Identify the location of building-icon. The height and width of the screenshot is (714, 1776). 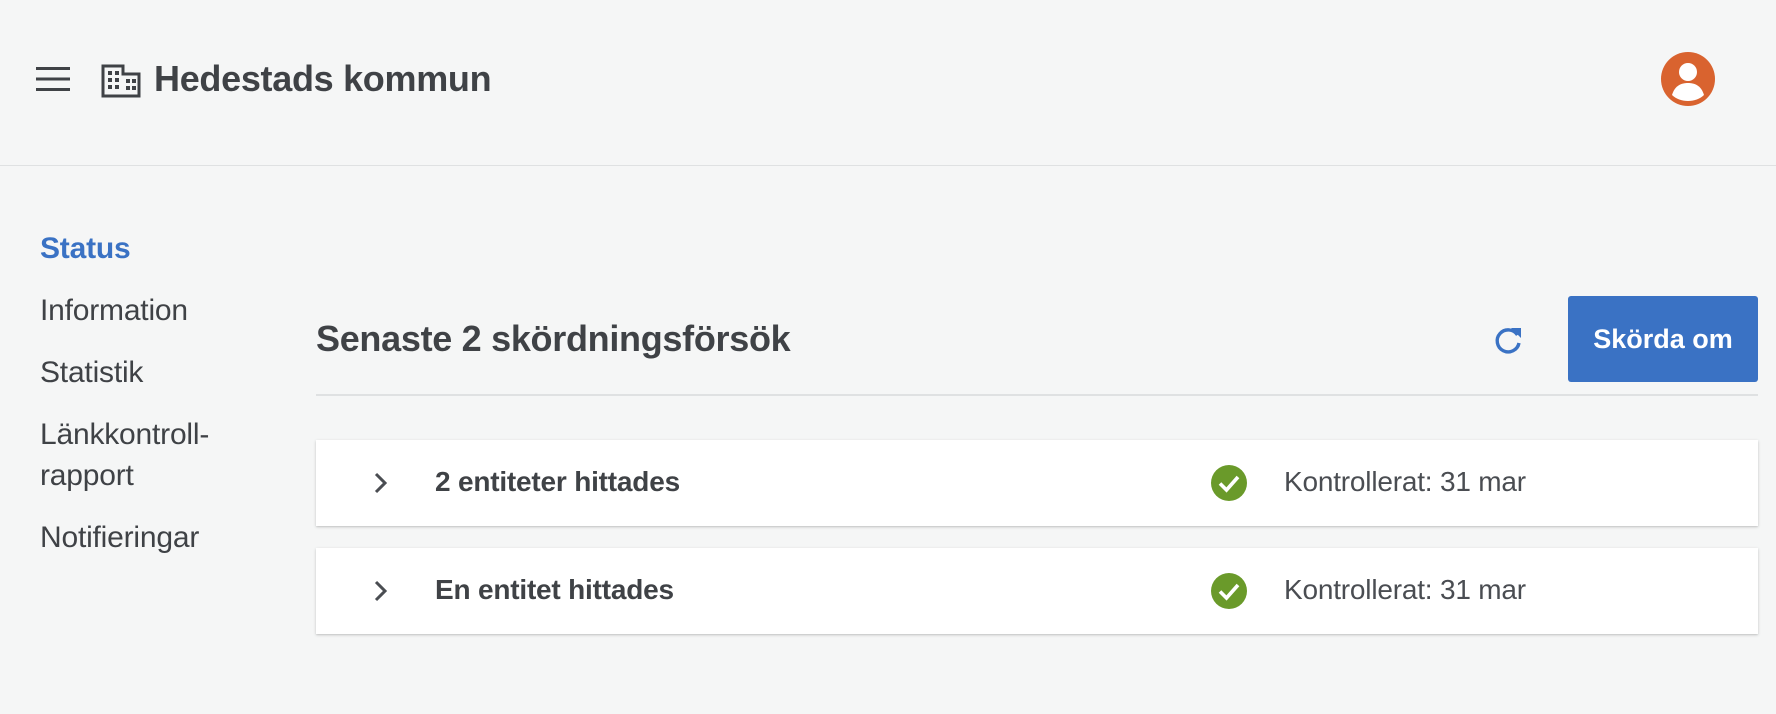
(121, 81).